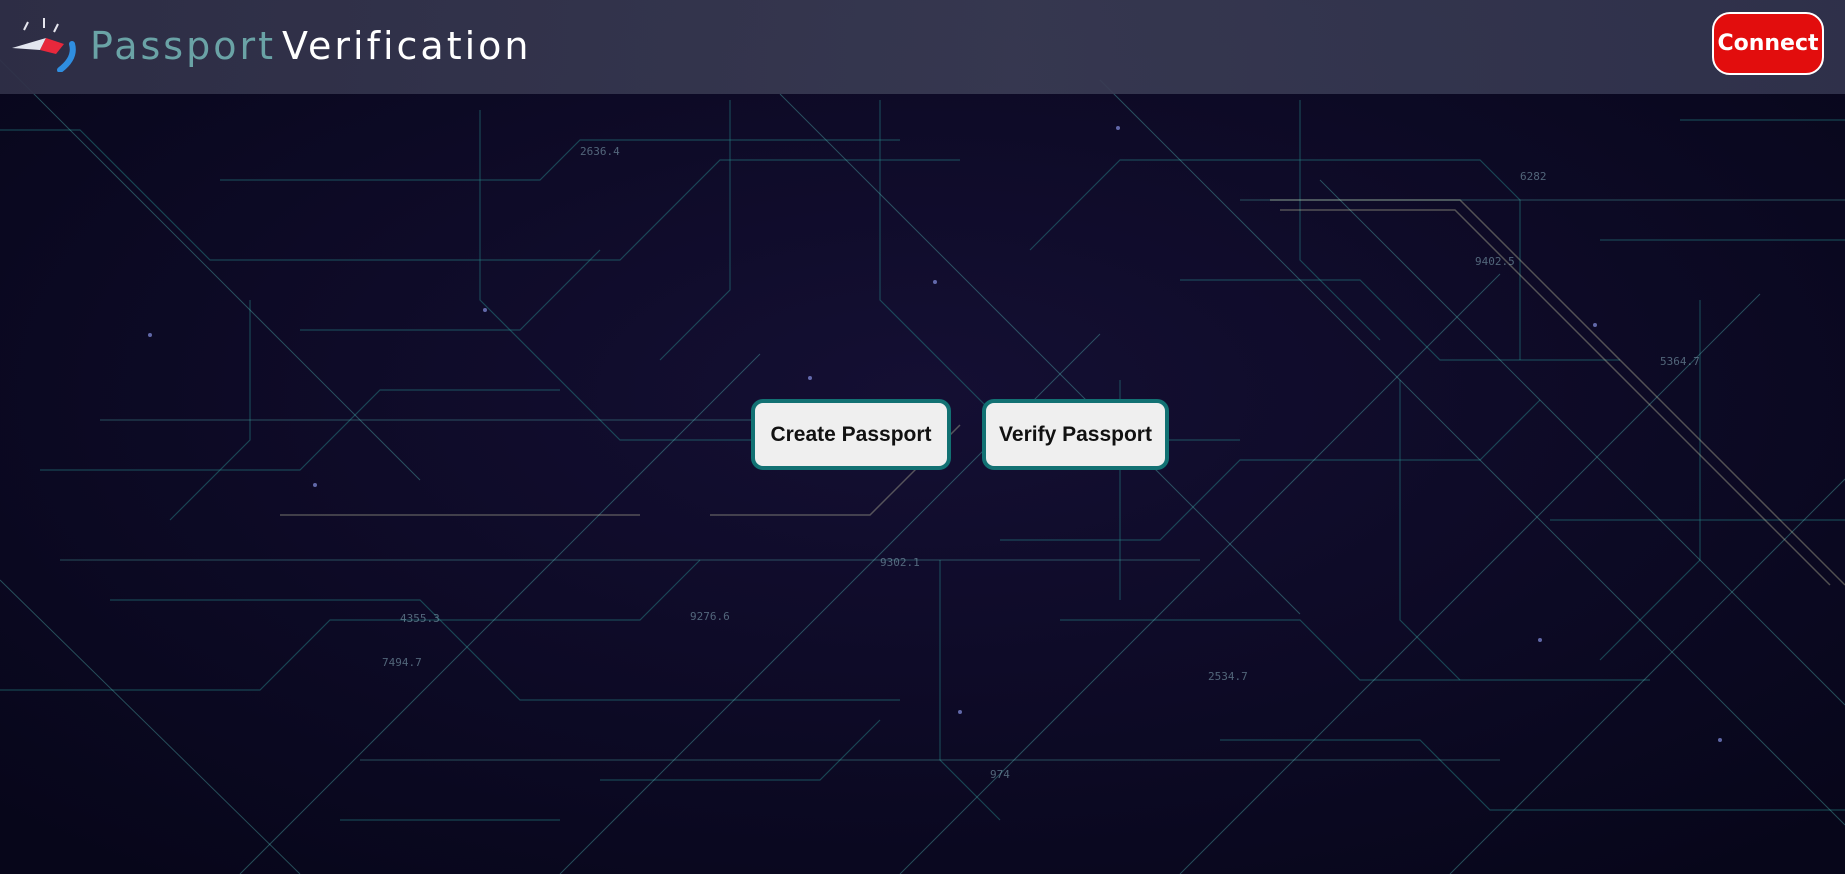  I want to click on svg-text: 7494.7, so click(402, 662).